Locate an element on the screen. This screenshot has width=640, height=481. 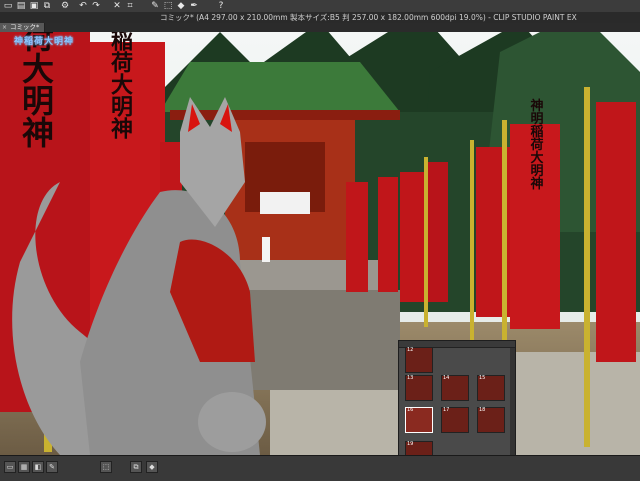
logo-text: 神稲荷大明神 is located at coordinates (44, 42).